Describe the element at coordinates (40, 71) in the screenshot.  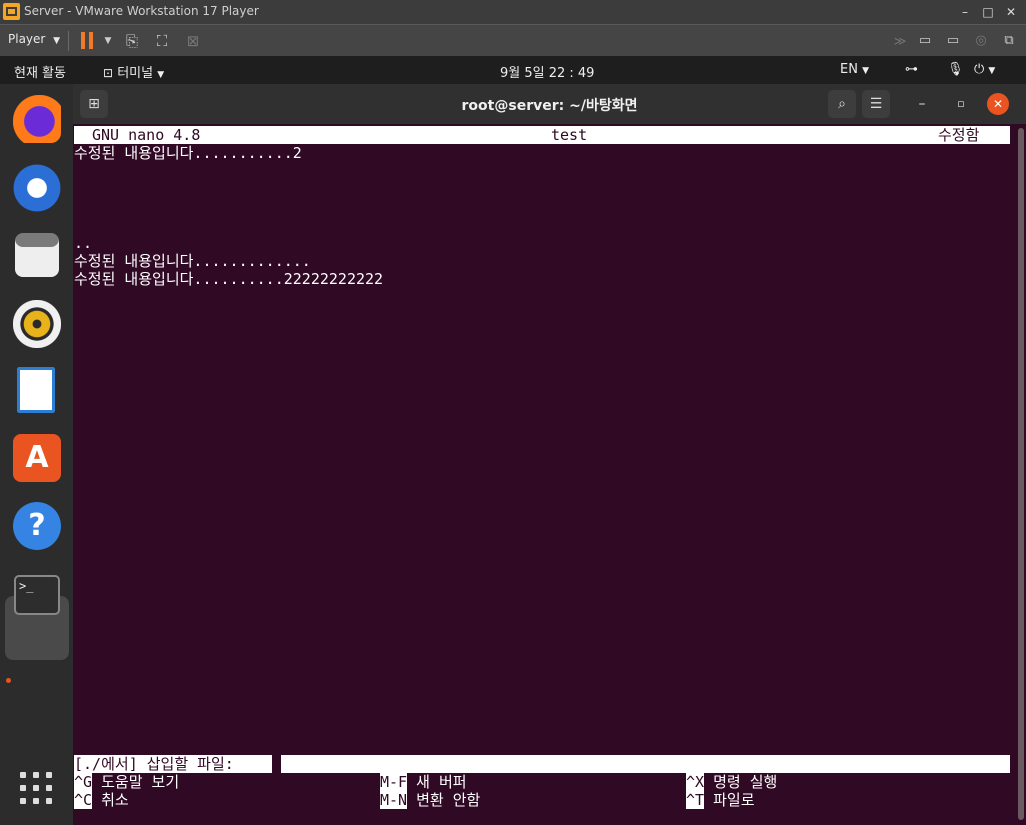
I see `activities-button: 현재 활동` at that location.